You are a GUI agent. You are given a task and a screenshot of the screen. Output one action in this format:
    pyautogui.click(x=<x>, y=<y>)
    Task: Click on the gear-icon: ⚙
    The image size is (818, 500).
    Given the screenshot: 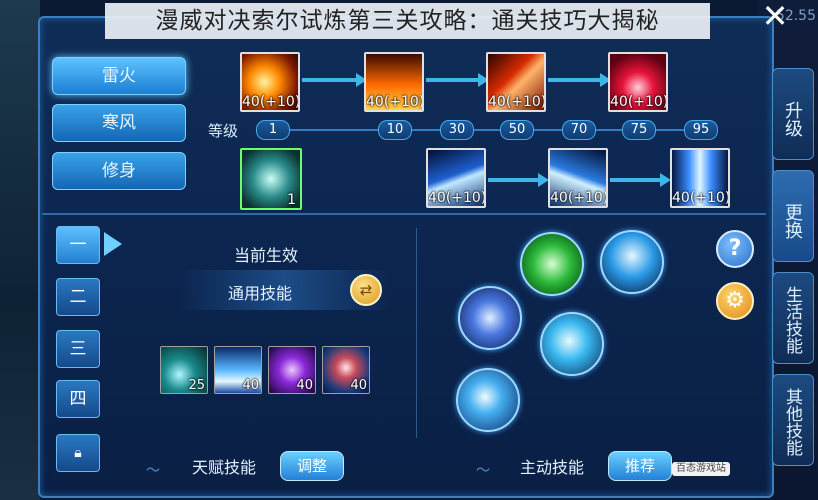 What is the action you would take?
    pyautogui.click(x=735, y=300)
    